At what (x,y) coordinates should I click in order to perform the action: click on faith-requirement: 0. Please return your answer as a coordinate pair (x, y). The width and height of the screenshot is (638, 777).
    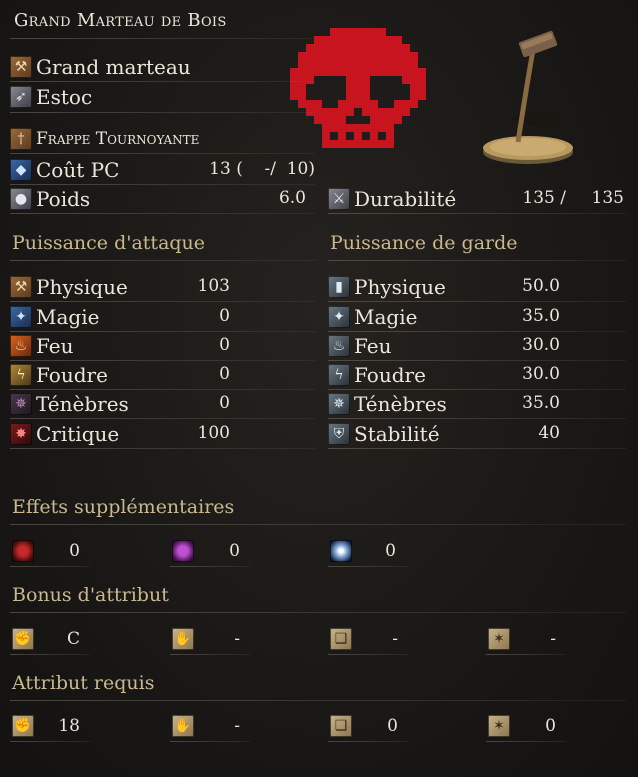
    Looking at the image, I should click on (550, 726).